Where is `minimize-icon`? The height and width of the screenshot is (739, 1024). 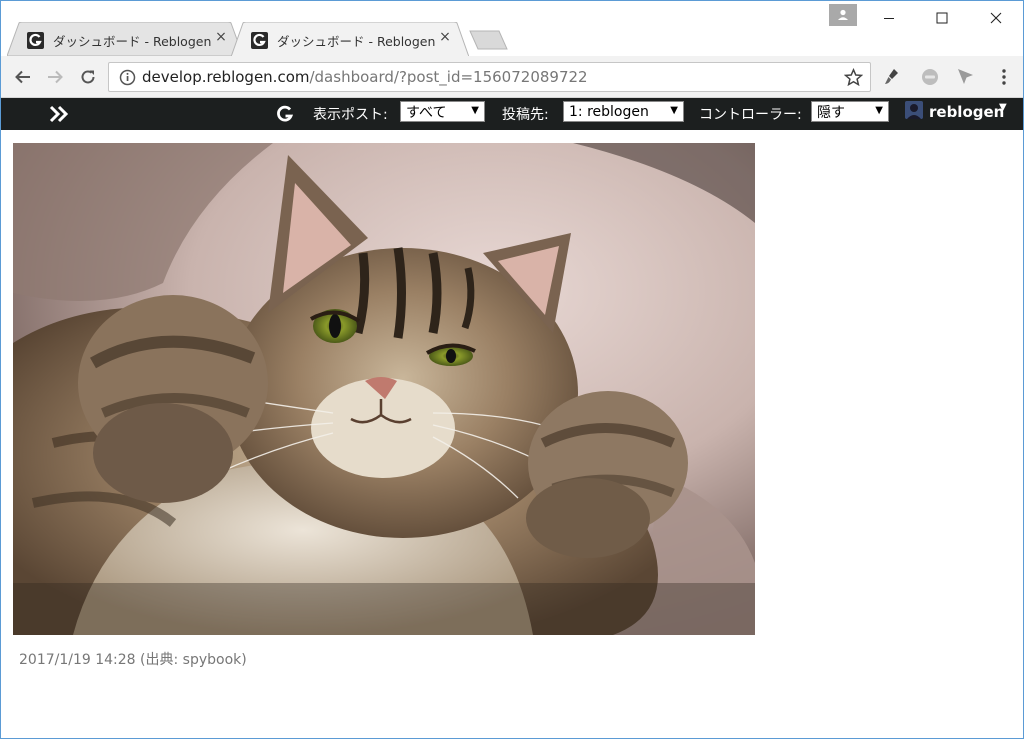 minimize-icon is located at coordinates (889, 18).